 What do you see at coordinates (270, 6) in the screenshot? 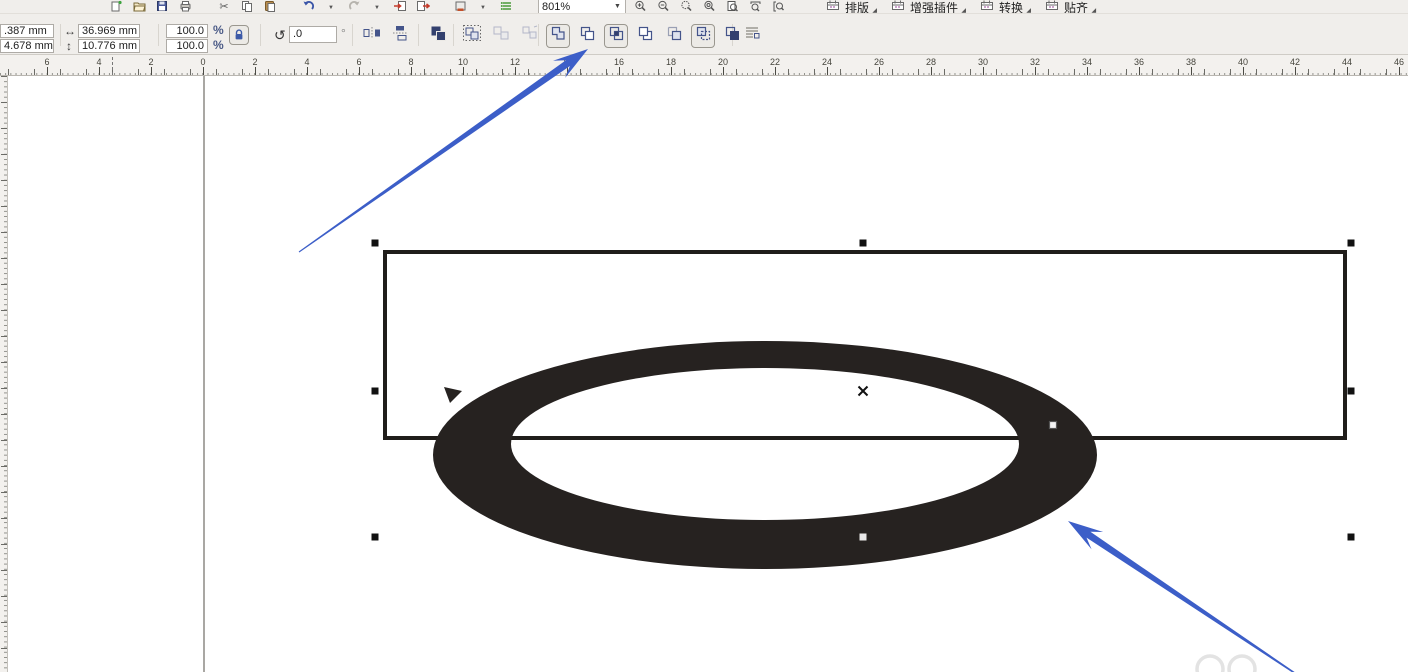
I see `paste-button` at bounding box center [270, 6].